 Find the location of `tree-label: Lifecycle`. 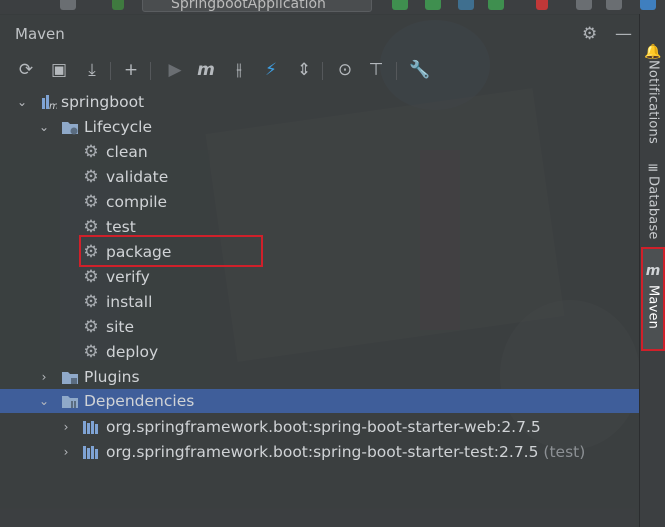

tree-label: Lifecycle is located at coordinates (118, 126).